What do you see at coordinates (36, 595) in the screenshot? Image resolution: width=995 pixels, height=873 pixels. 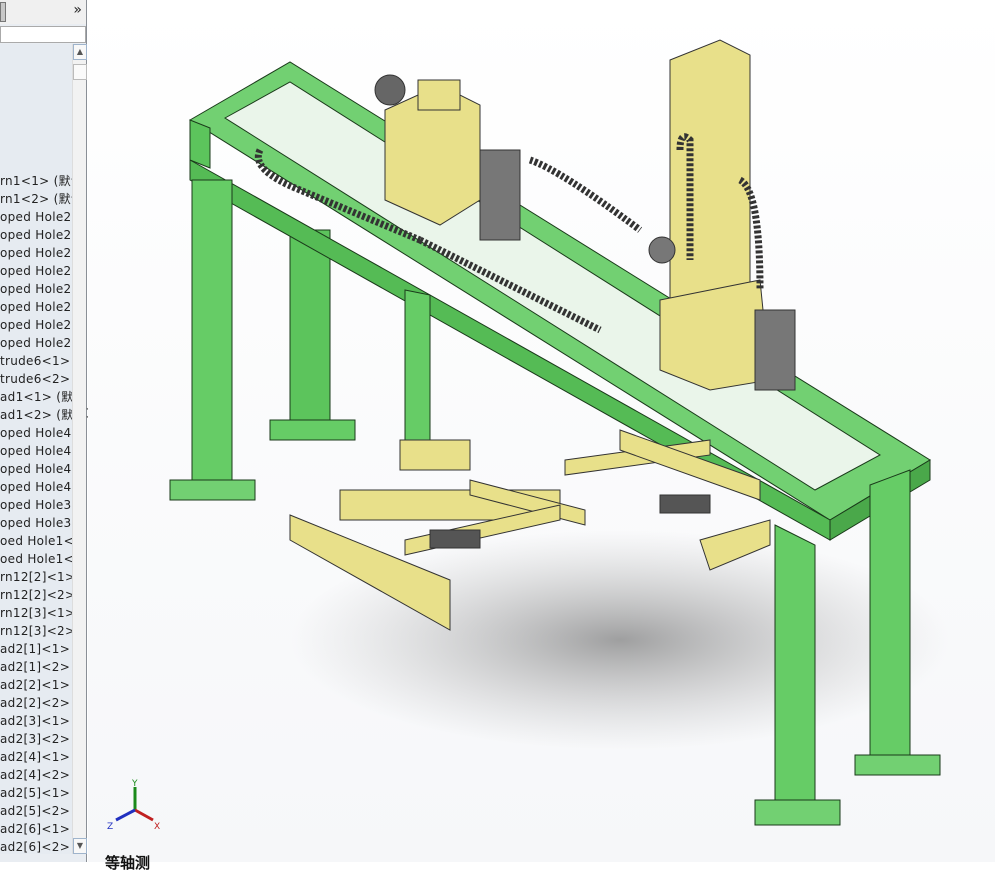 I see `tree-item: rn12[2]<2> (` at bounding box center [36, 595].